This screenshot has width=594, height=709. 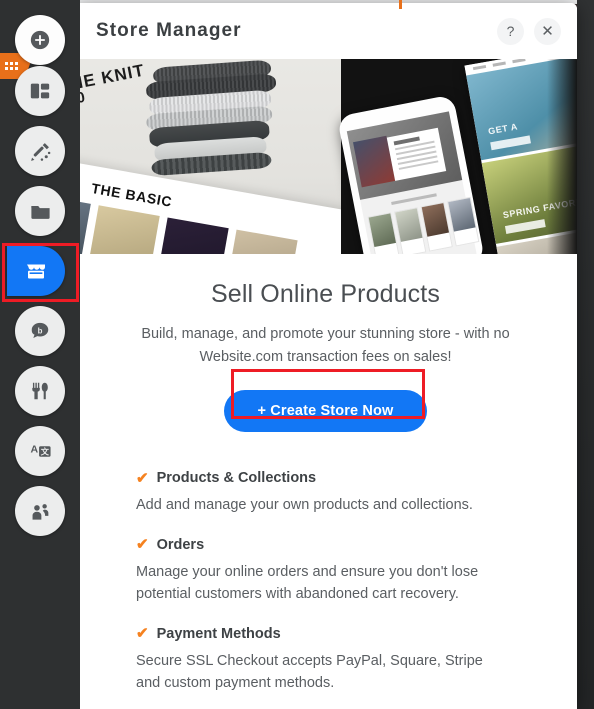 What do you see at coordinates (416, 154) in the screenshot?
I see `phone-text-card` at bounding box center [416, 154].